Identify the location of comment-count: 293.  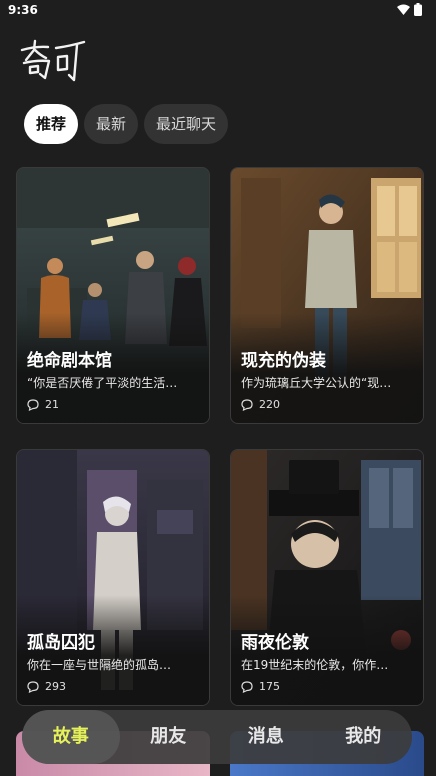
(46, 686).